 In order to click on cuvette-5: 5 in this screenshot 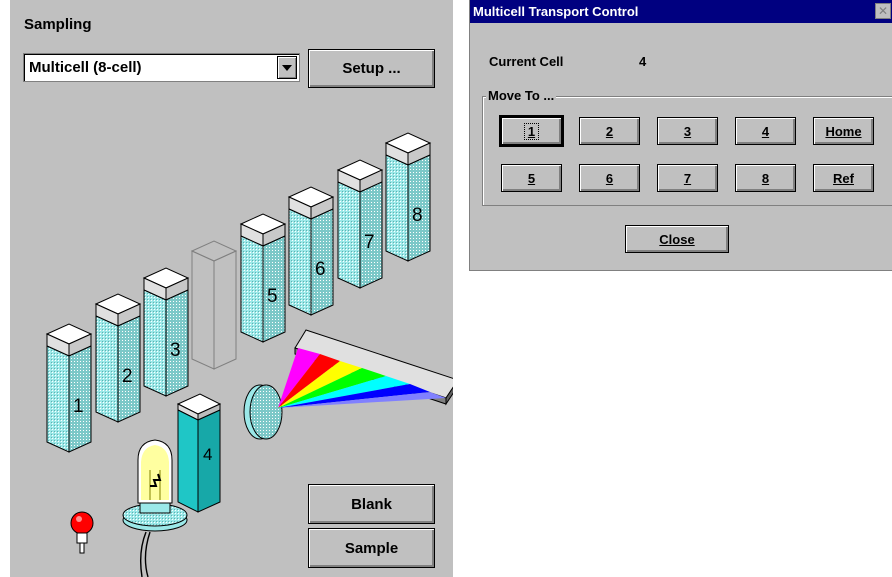, I will do `click(263, 278)`.